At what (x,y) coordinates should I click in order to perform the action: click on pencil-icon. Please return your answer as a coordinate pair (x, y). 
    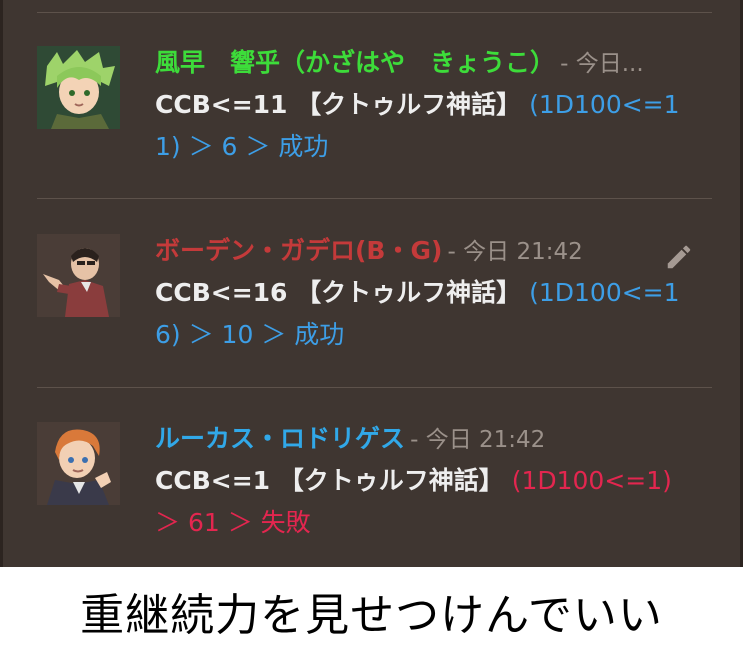
    Looking at the image, I should click on (679, 257).